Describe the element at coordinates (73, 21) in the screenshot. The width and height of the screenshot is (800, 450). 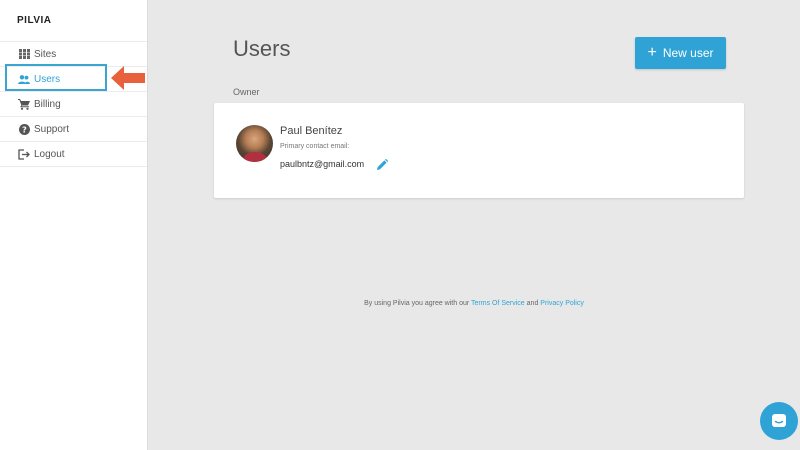
I see `brand-logo: PILVIA` at that location.